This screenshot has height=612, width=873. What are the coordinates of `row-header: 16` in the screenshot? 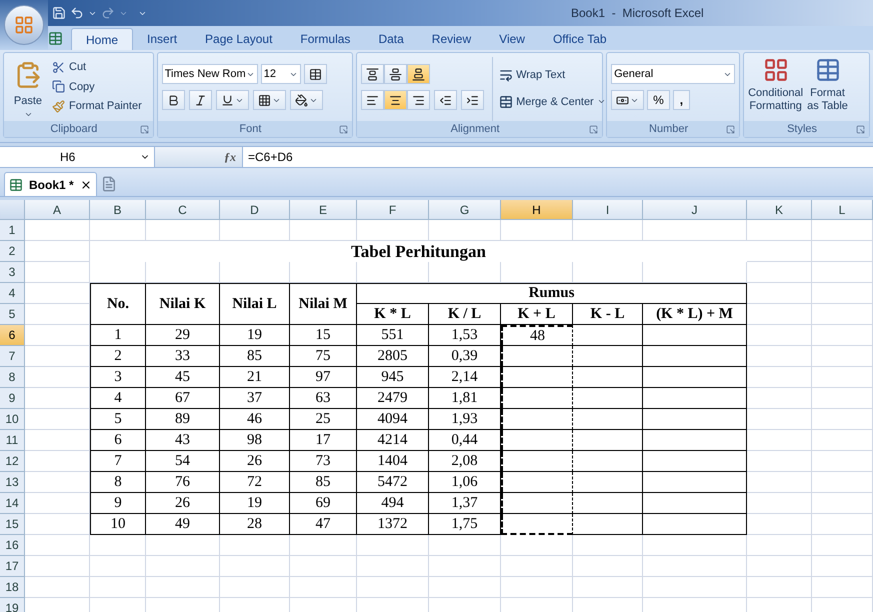 It's located at (12, 545).